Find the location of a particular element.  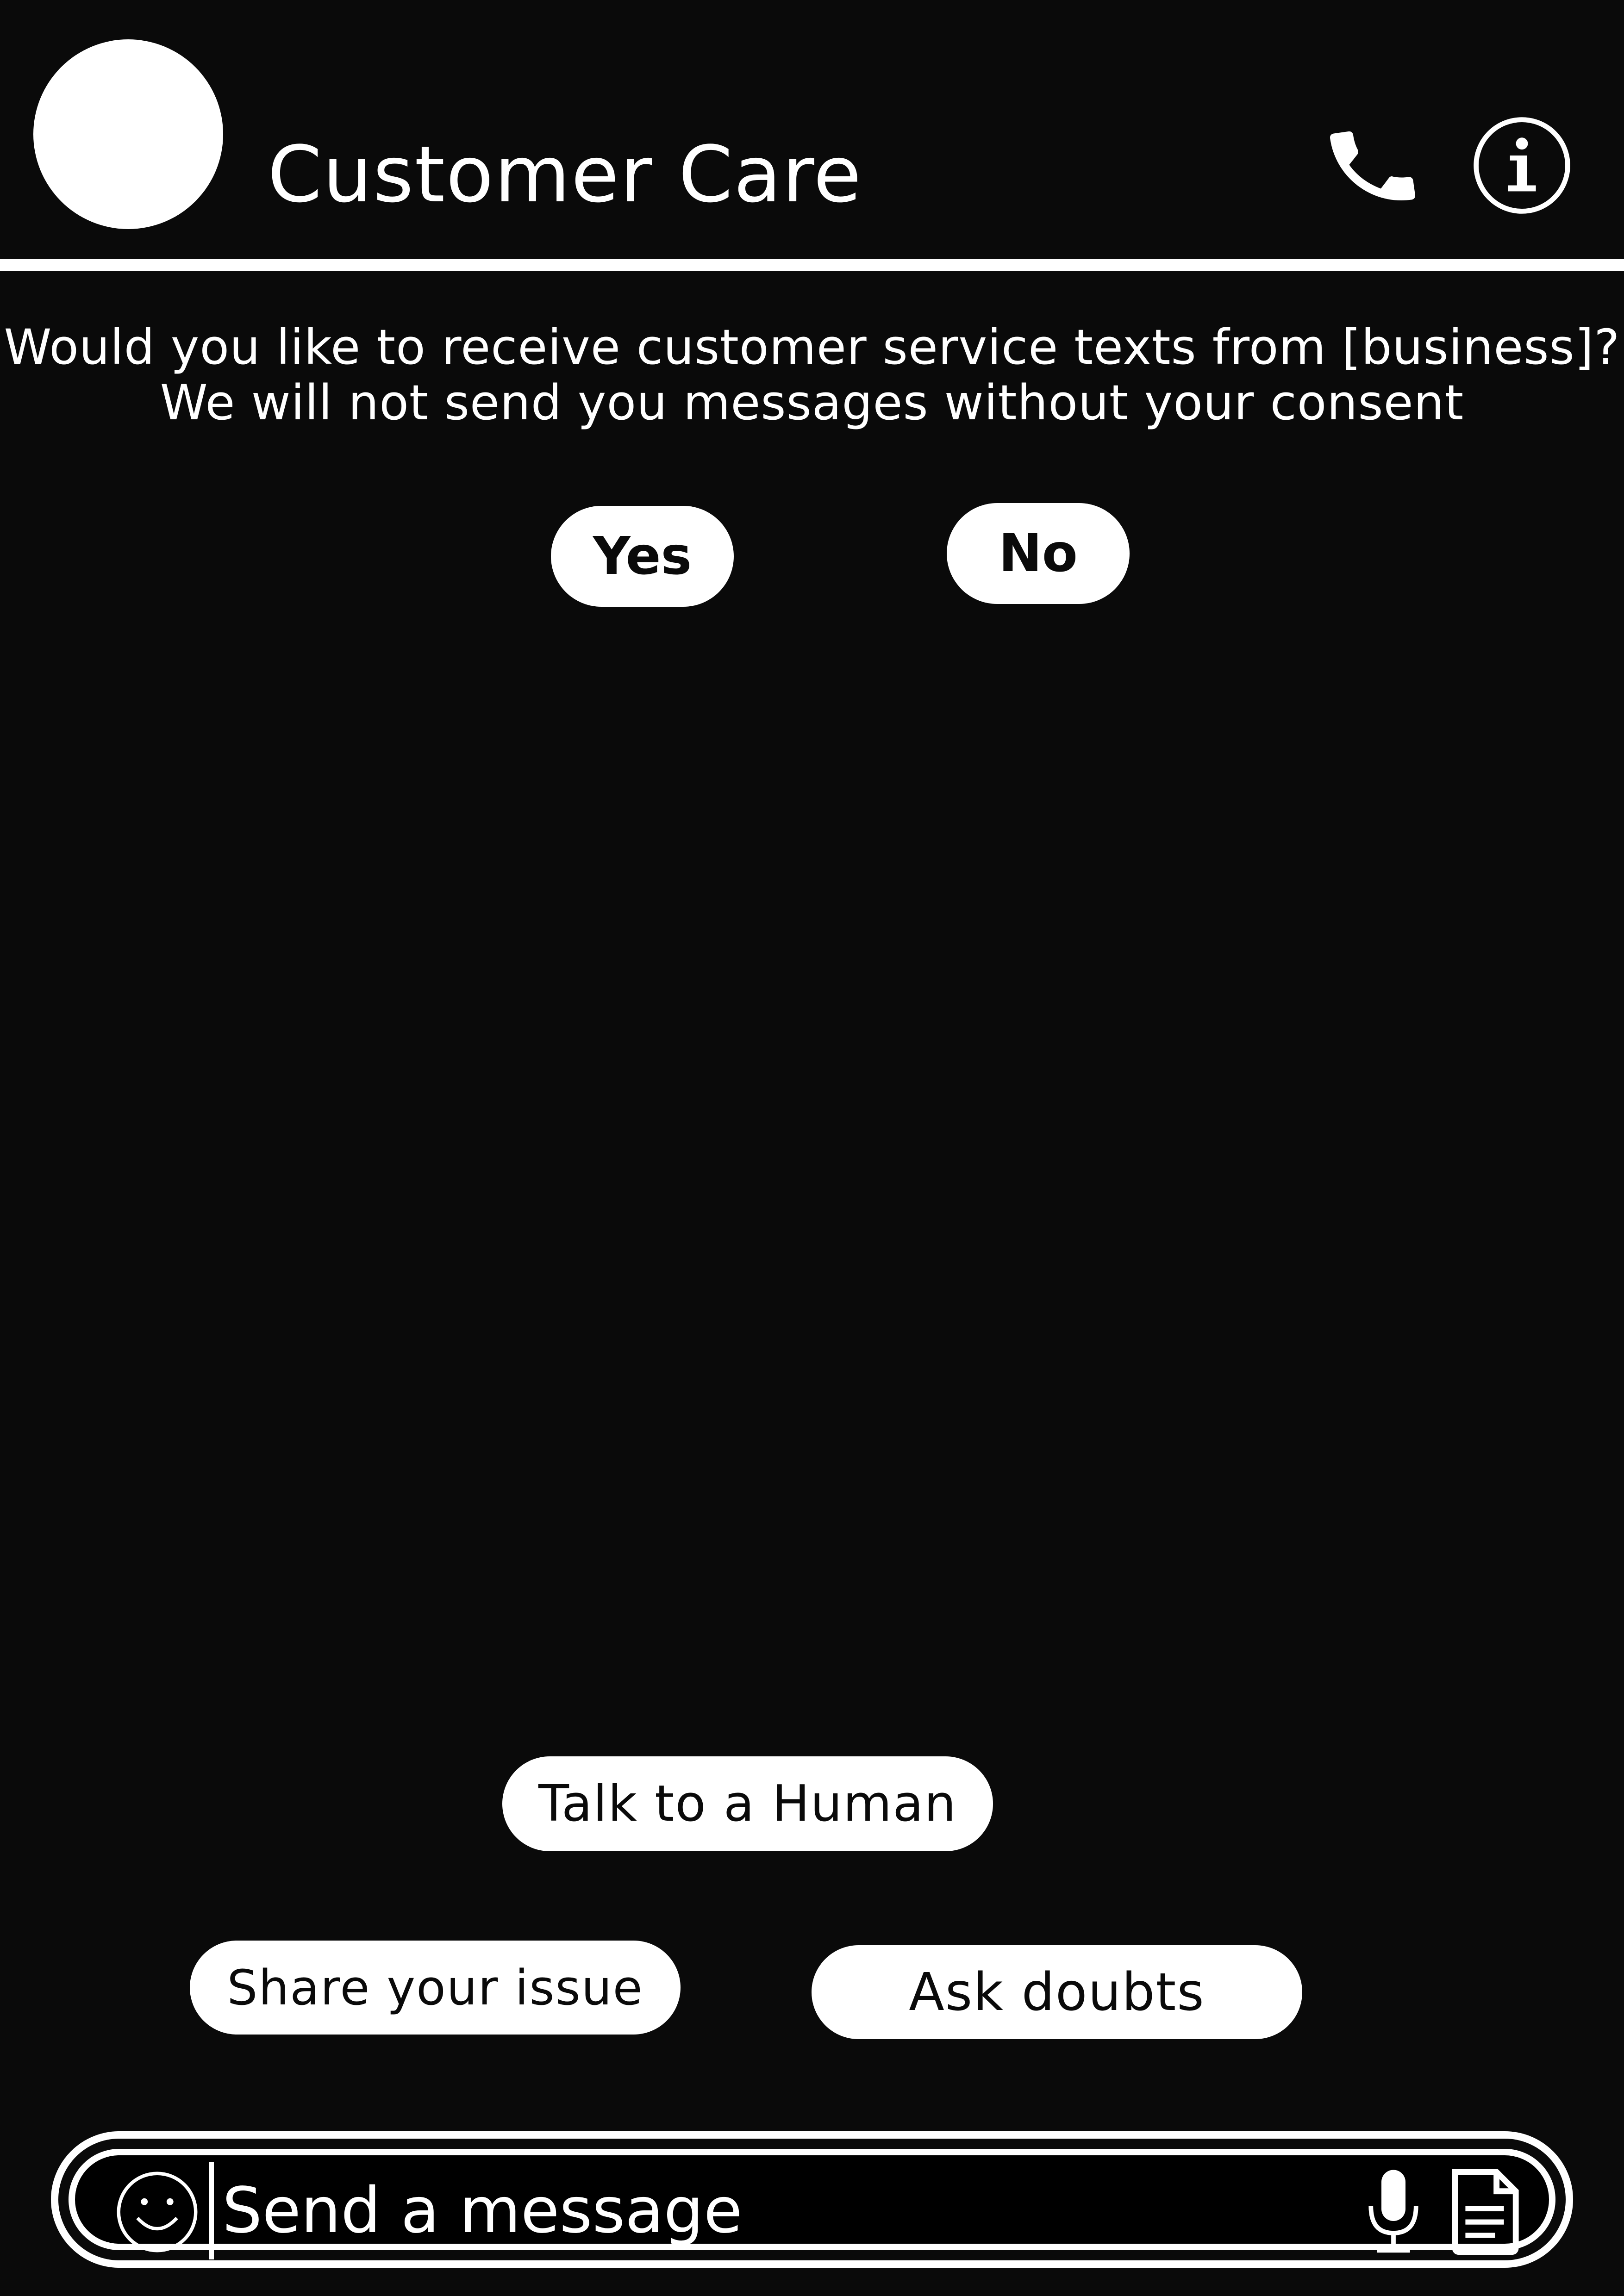

microphone-icon is located at coordinates (1393, 2211).